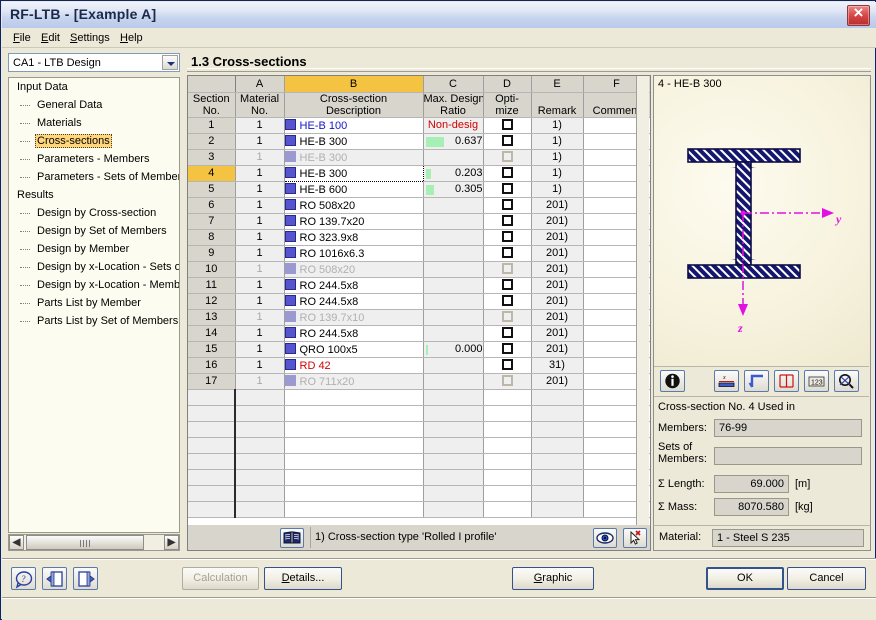 The image size is (876, 620). What do you see at coordinates (419, 125) in the screenshot?
I see `table-row: 1 1 HE-B 100 Non-desig 1)` at bounding box center [419, 125].